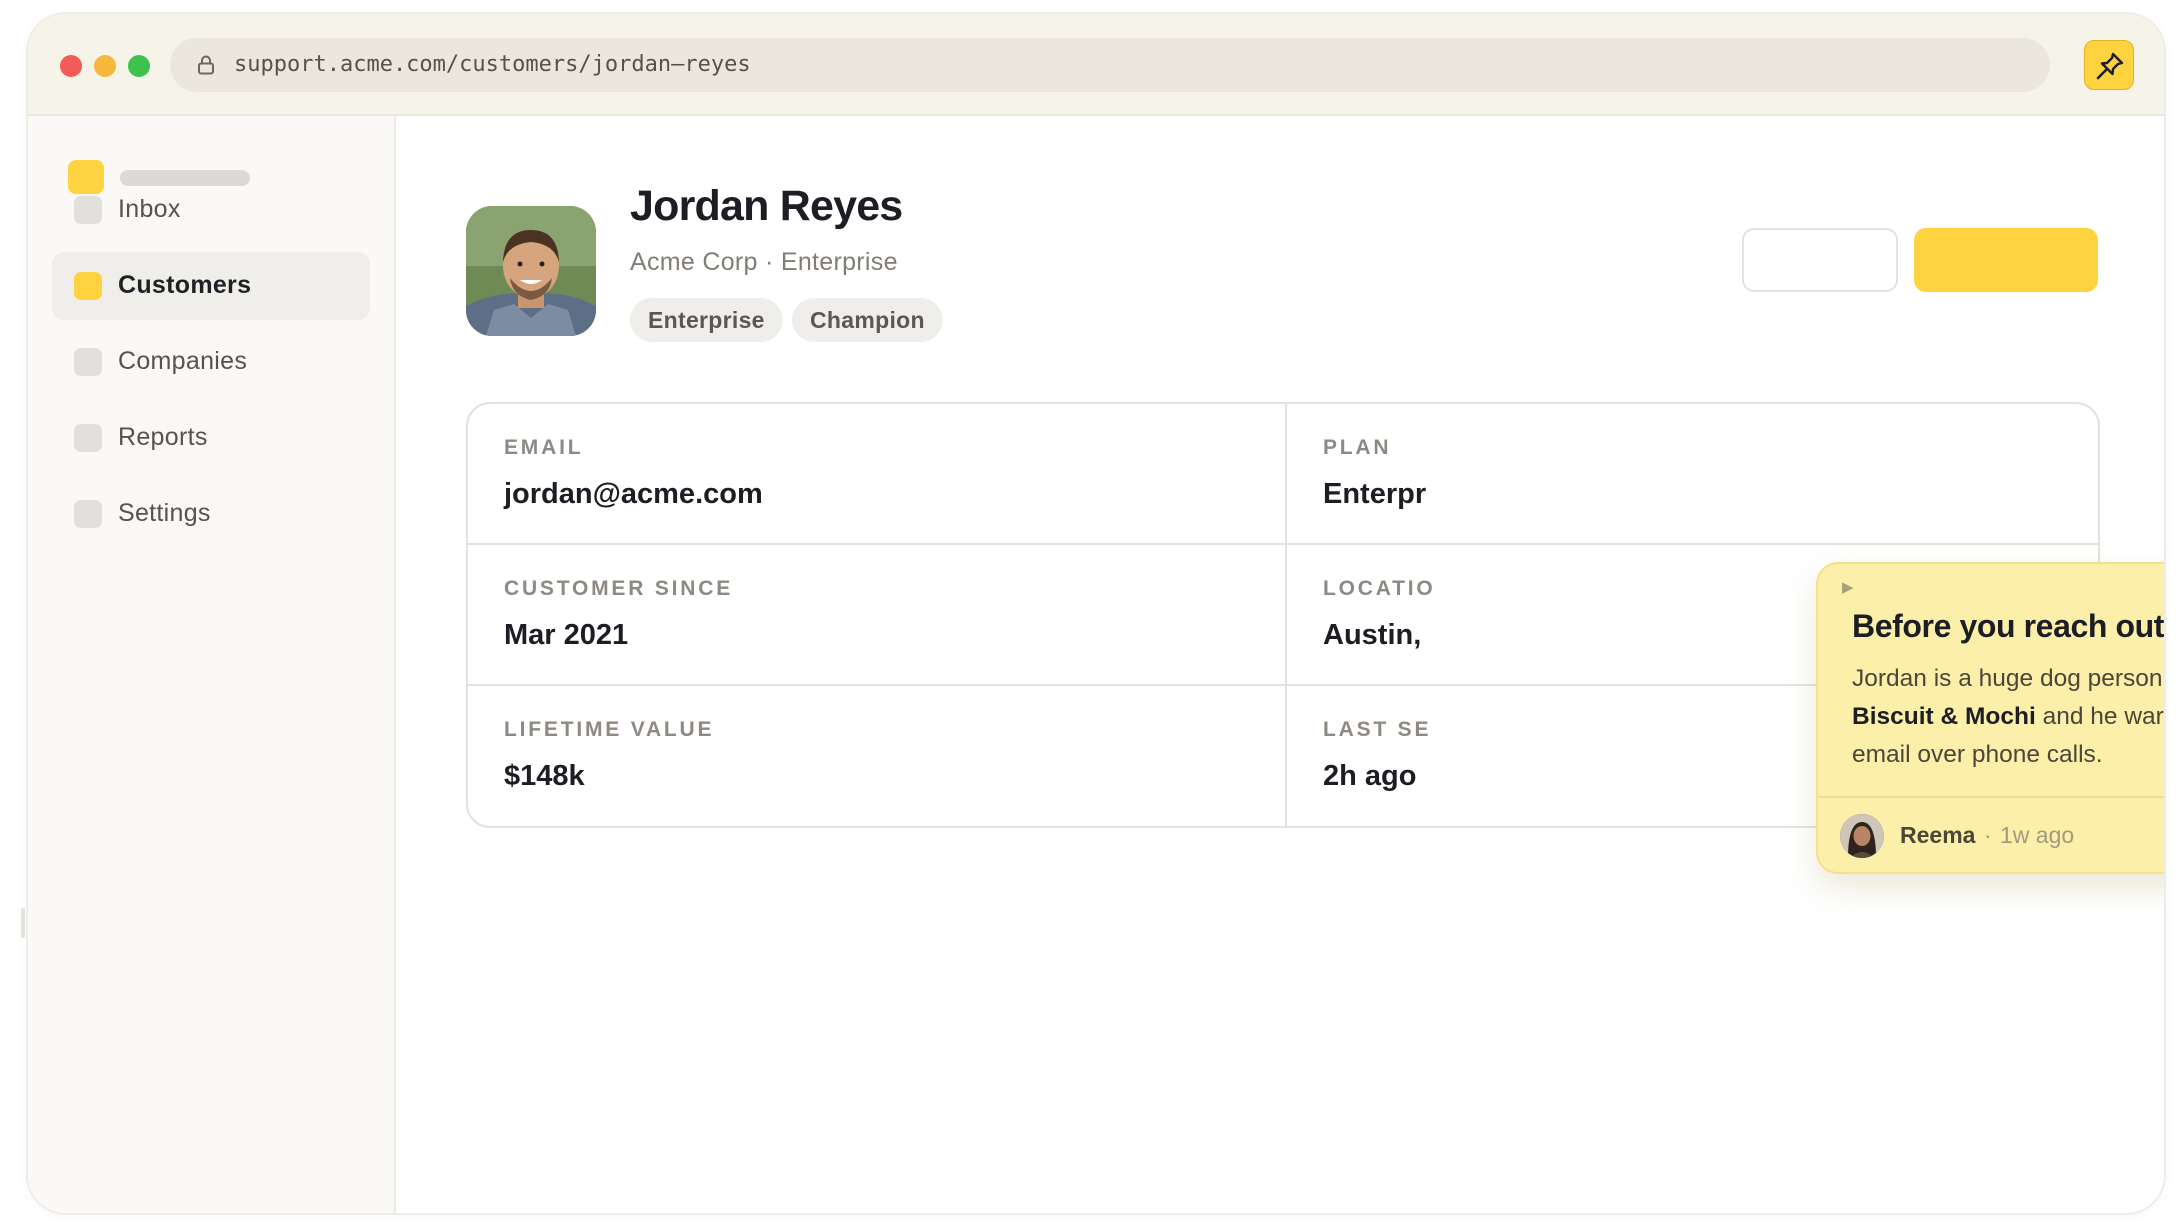  Describe the element at coordinates (1377, 729) in the screenshot. I see `last-seen-label: LAST SE` at that location.